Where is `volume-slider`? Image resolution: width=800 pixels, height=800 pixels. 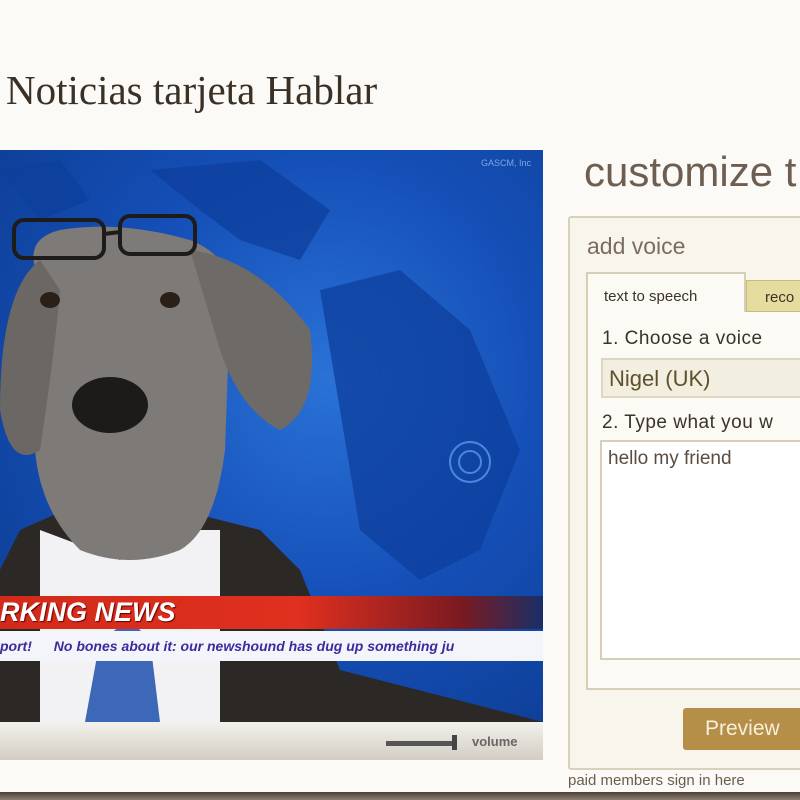 volume-slider is located at coordinates (419, 743).